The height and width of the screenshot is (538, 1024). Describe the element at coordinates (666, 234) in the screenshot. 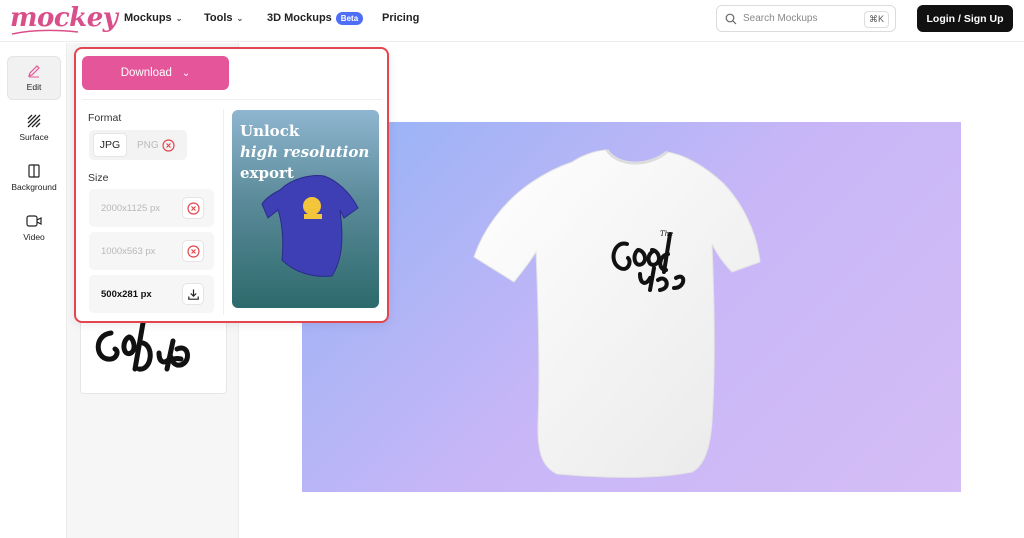

I see `svg-text: The` at that location.